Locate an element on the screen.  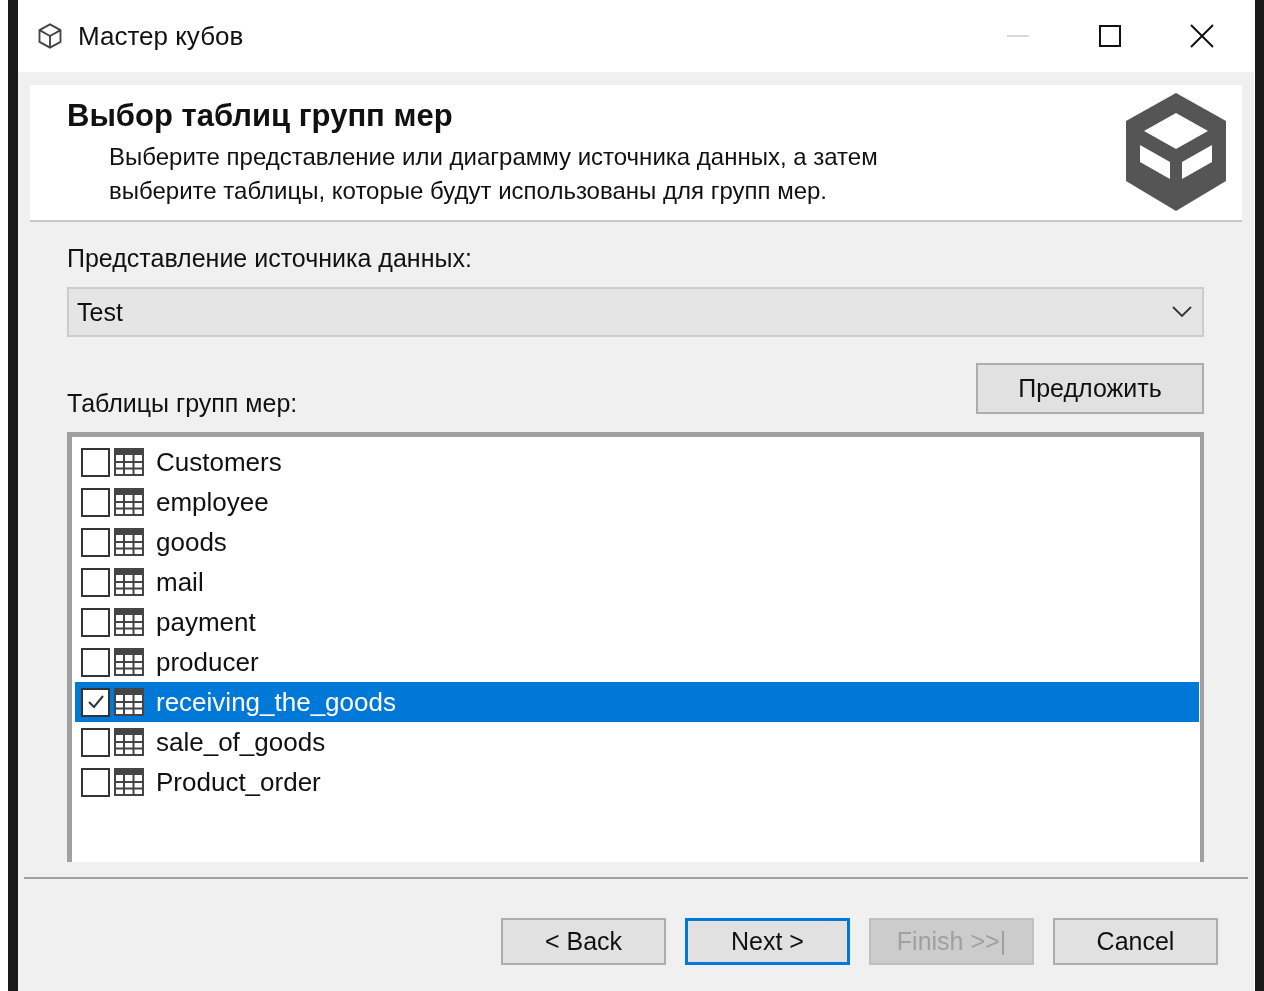
table-list-item: sale_of_goods is located at coordinates (637, 742).